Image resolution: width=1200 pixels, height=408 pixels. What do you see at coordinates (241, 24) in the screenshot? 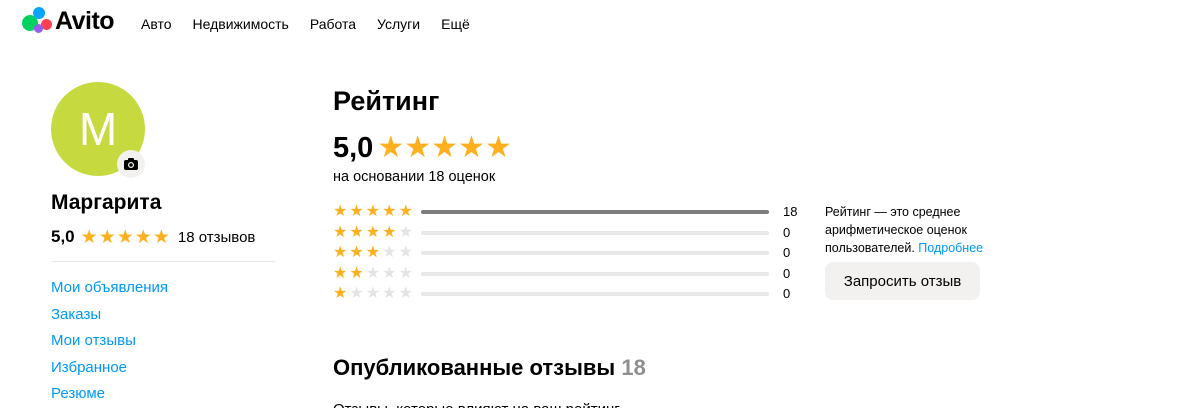
I see `nav-item-realty: Недвижимость` at bounding box center [241, 24].